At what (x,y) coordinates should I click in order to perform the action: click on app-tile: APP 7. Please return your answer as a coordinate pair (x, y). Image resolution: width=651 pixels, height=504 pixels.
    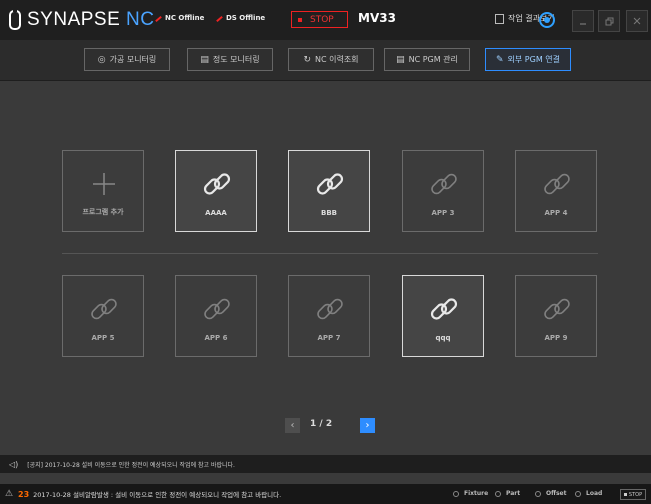
    Looking at the image, I should click on (329, 316).